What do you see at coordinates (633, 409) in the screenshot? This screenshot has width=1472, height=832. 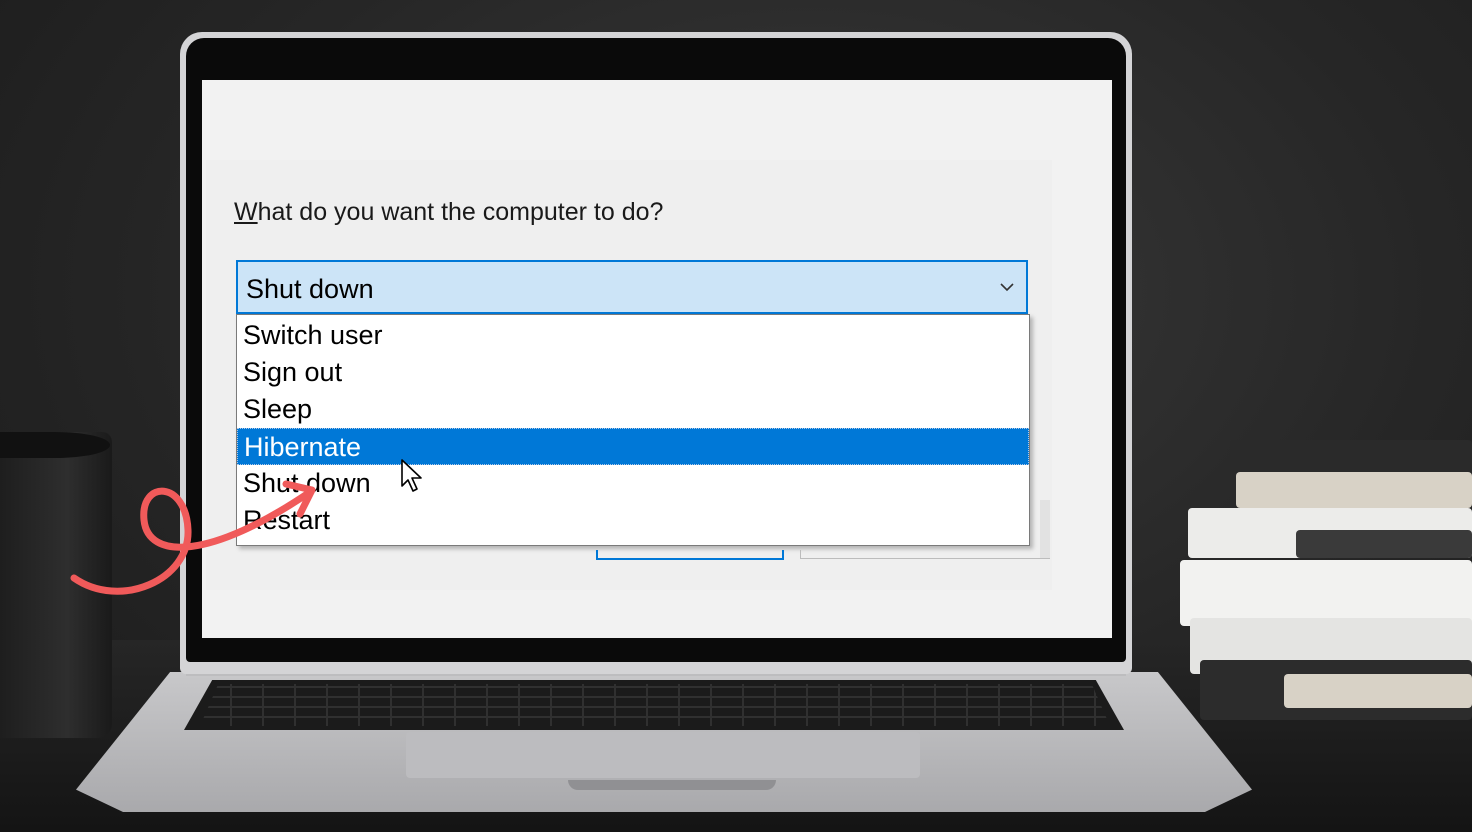 I see `option-sleep: Sleep` at bounding box center [633, 409].